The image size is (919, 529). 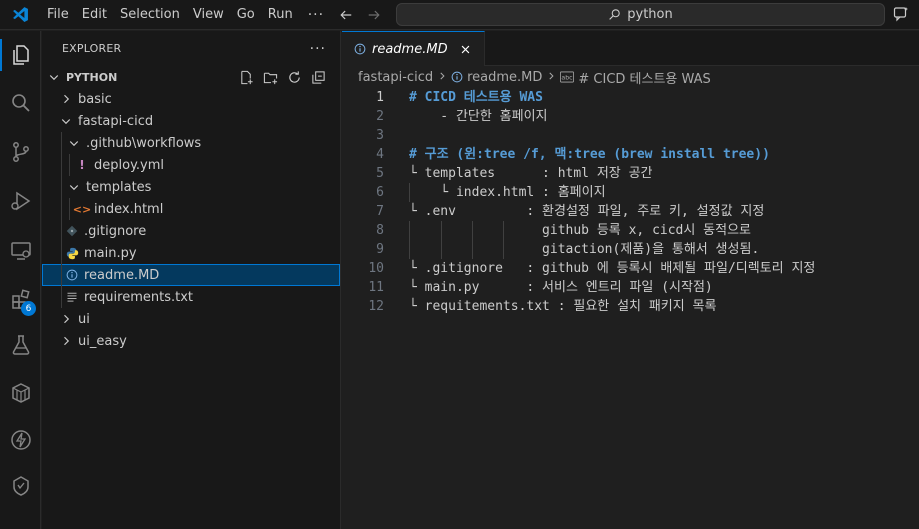 I want to click on line-number: 3, so click(x=380, y=135).